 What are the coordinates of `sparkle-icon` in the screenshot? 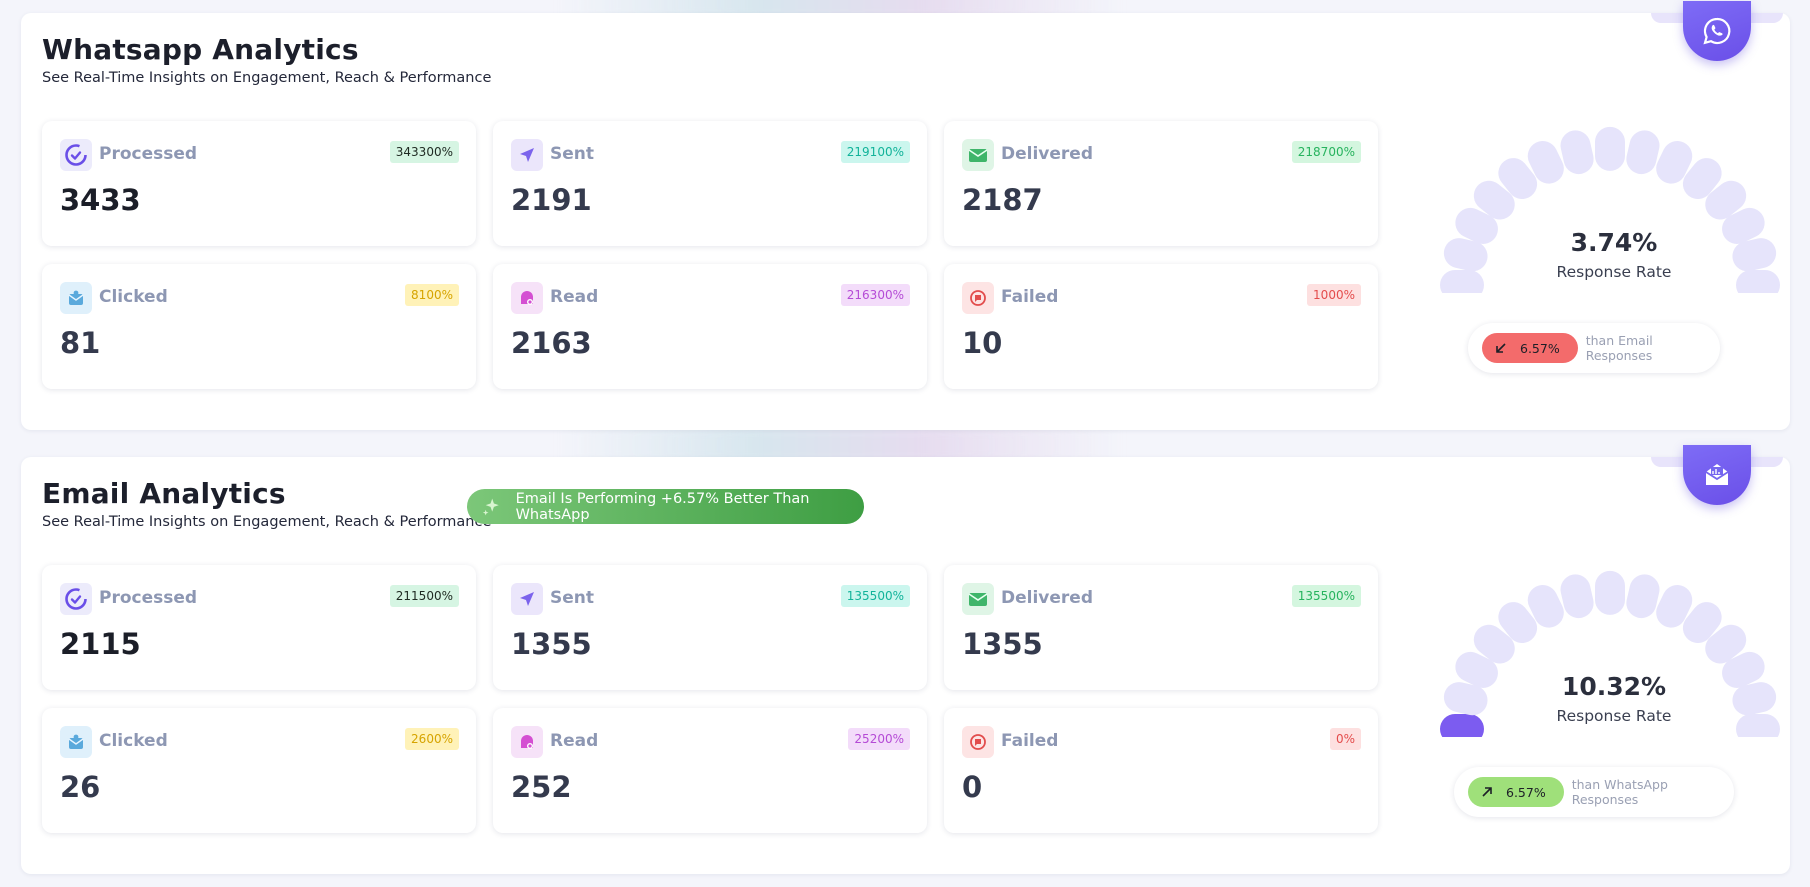 It's located at (490, 506).